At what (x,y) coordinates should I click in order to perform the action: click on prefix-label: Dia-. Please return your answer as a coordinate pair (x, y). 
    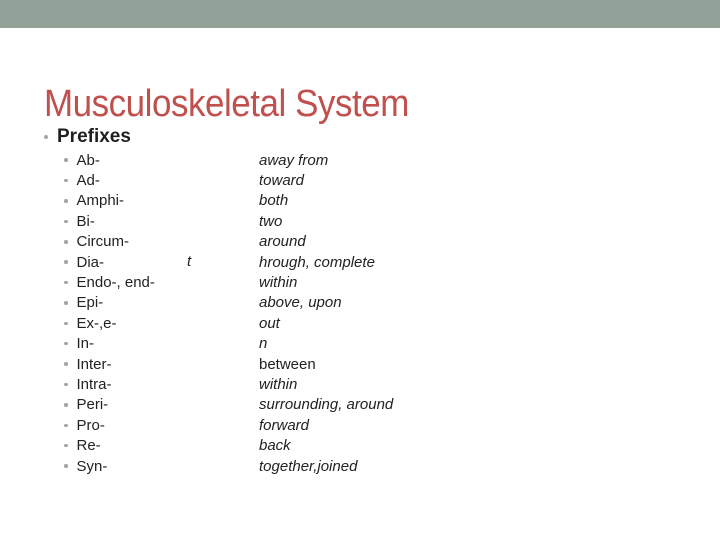
    Looking at the image, I should click on (90, 262).